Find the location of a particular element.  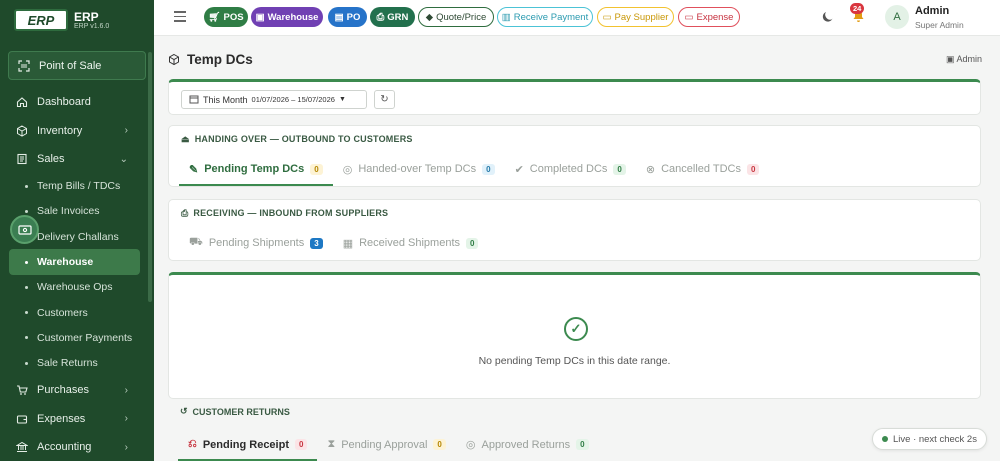

menu-toggle-icon is located at coordinates (180, 16).